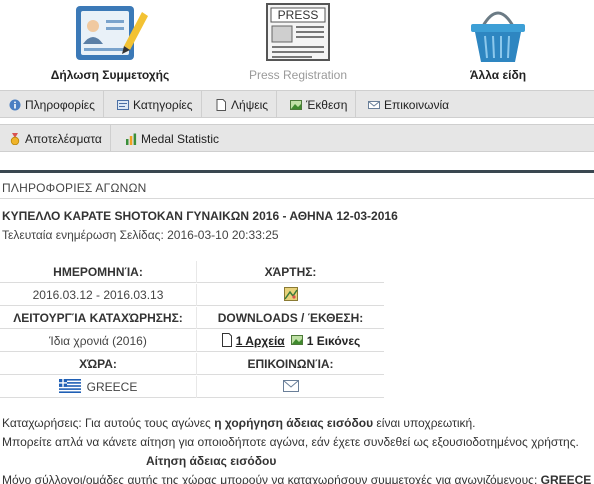  Describe the element at coordinates (290, 272) in the screenshot. I see `map-header: ΧΆΡΤΗΣ:` at that location.